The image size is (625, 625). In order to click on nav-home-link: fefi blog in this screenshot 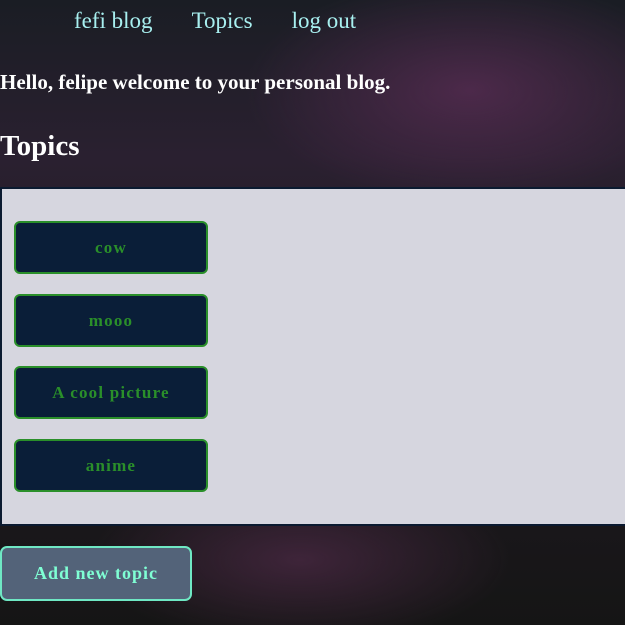, I will do `click(113, 21)`.